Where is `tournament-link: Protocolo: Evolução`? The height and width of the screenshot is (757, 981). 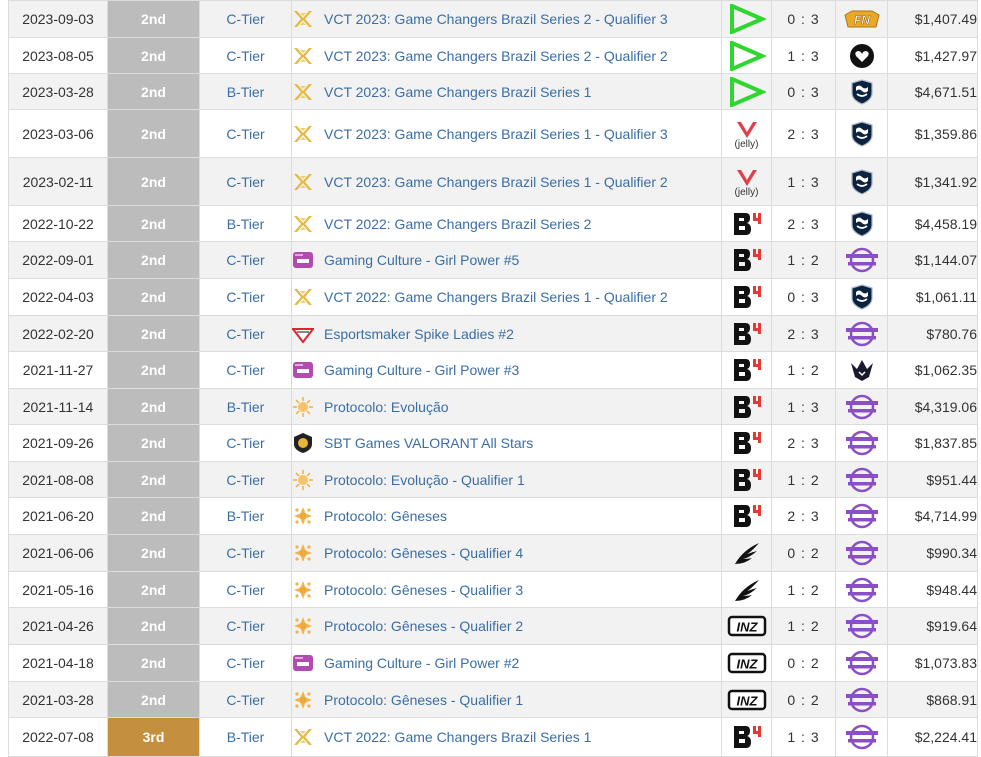
tournament-link: Protocolo: Evolução is located at coordinates (386, 407).